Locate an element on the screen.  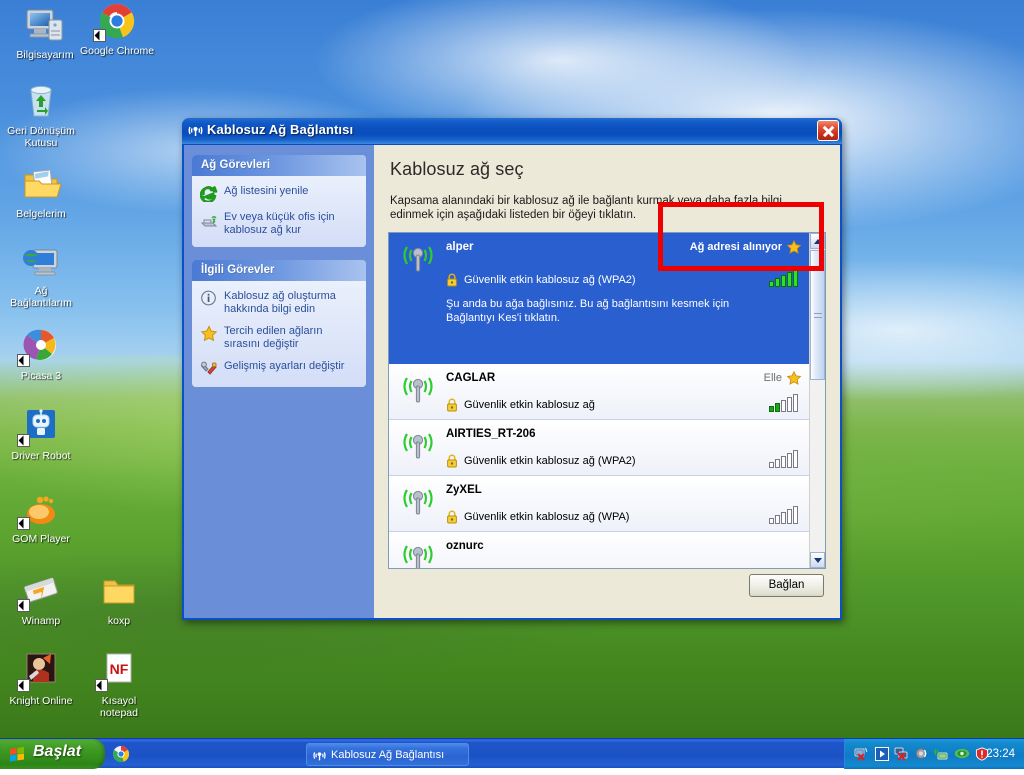
network-security-text: Güvenlik etkin kablosuz ağ (WPA2) is located at coordinates (550, 461).